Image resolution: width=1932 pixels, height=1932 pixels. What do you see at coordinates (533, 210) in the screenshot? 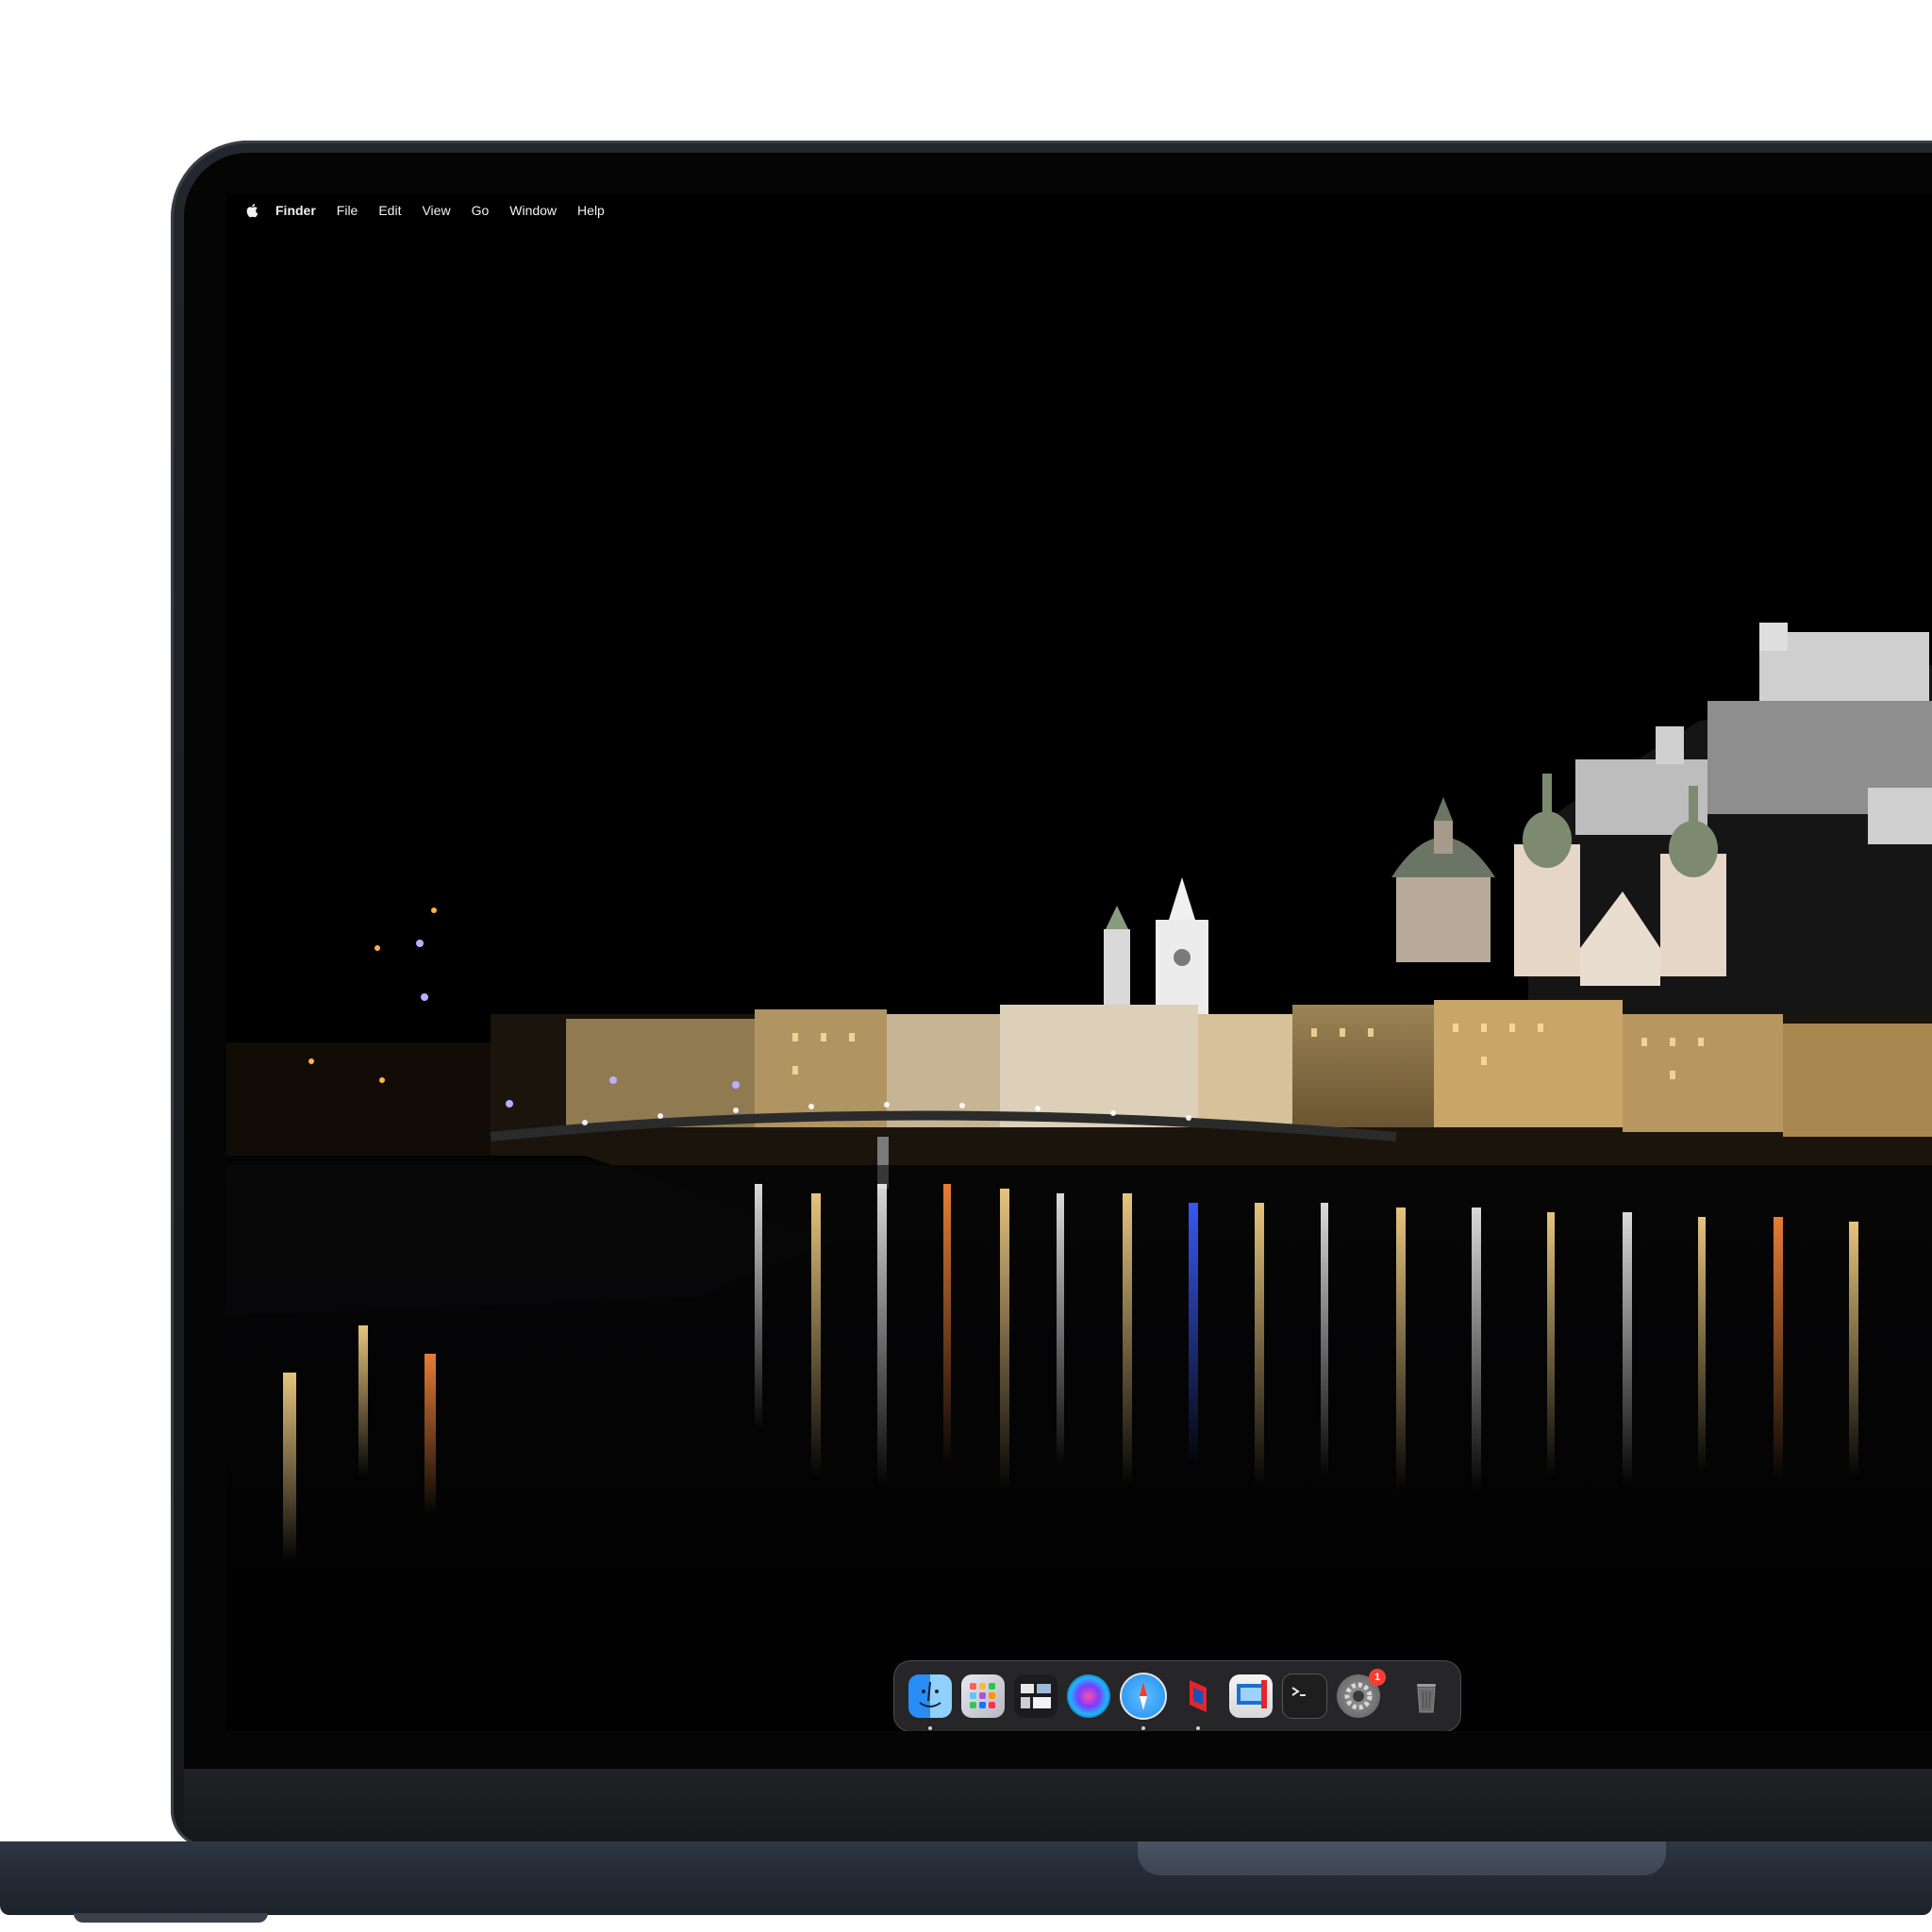
I see `menu-window: Window` at bounding box center [533, 210].